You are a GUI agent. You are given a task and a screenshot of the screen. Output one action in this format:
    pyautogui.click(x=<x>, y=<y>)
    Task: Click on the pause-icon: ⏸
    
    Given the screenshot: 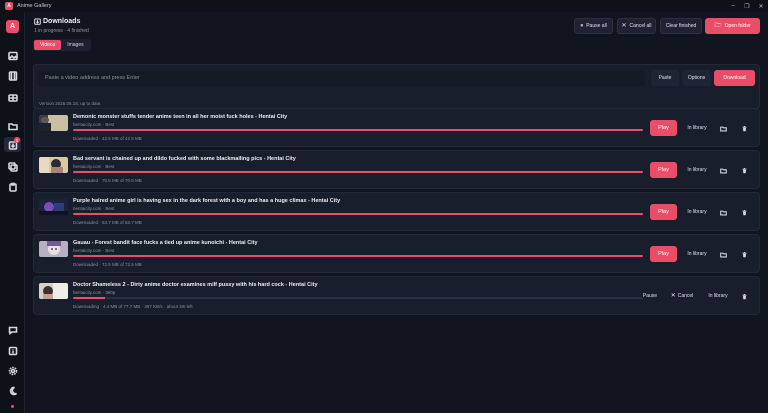 What is the action you would take?
    pyautogui.click(x=582, y=26)
    